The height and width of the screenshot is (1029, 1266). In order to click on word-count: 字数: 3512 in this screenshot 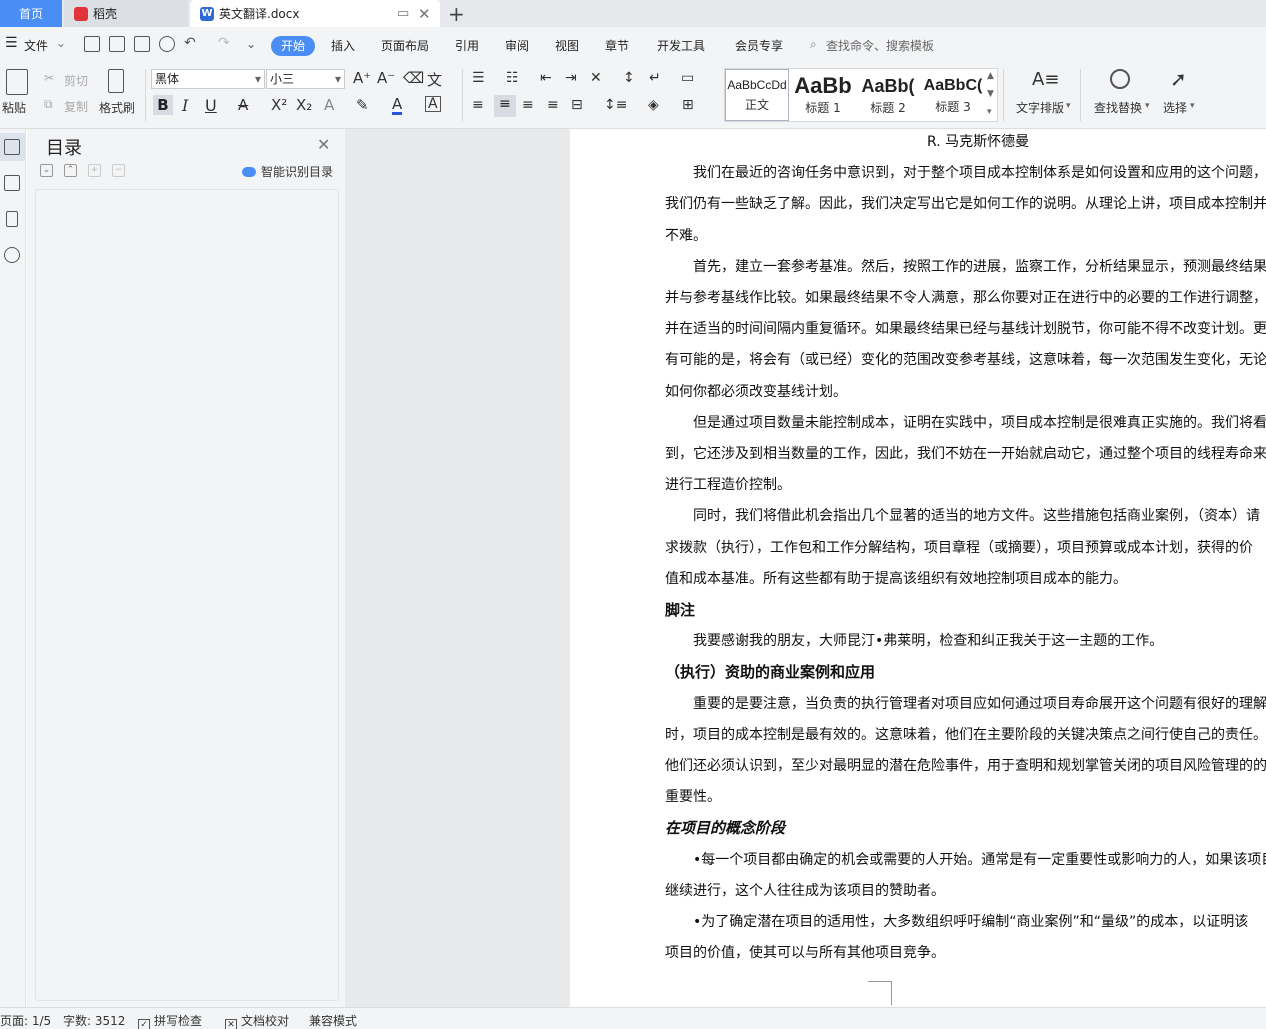, I will do `click(94, 1020)`.